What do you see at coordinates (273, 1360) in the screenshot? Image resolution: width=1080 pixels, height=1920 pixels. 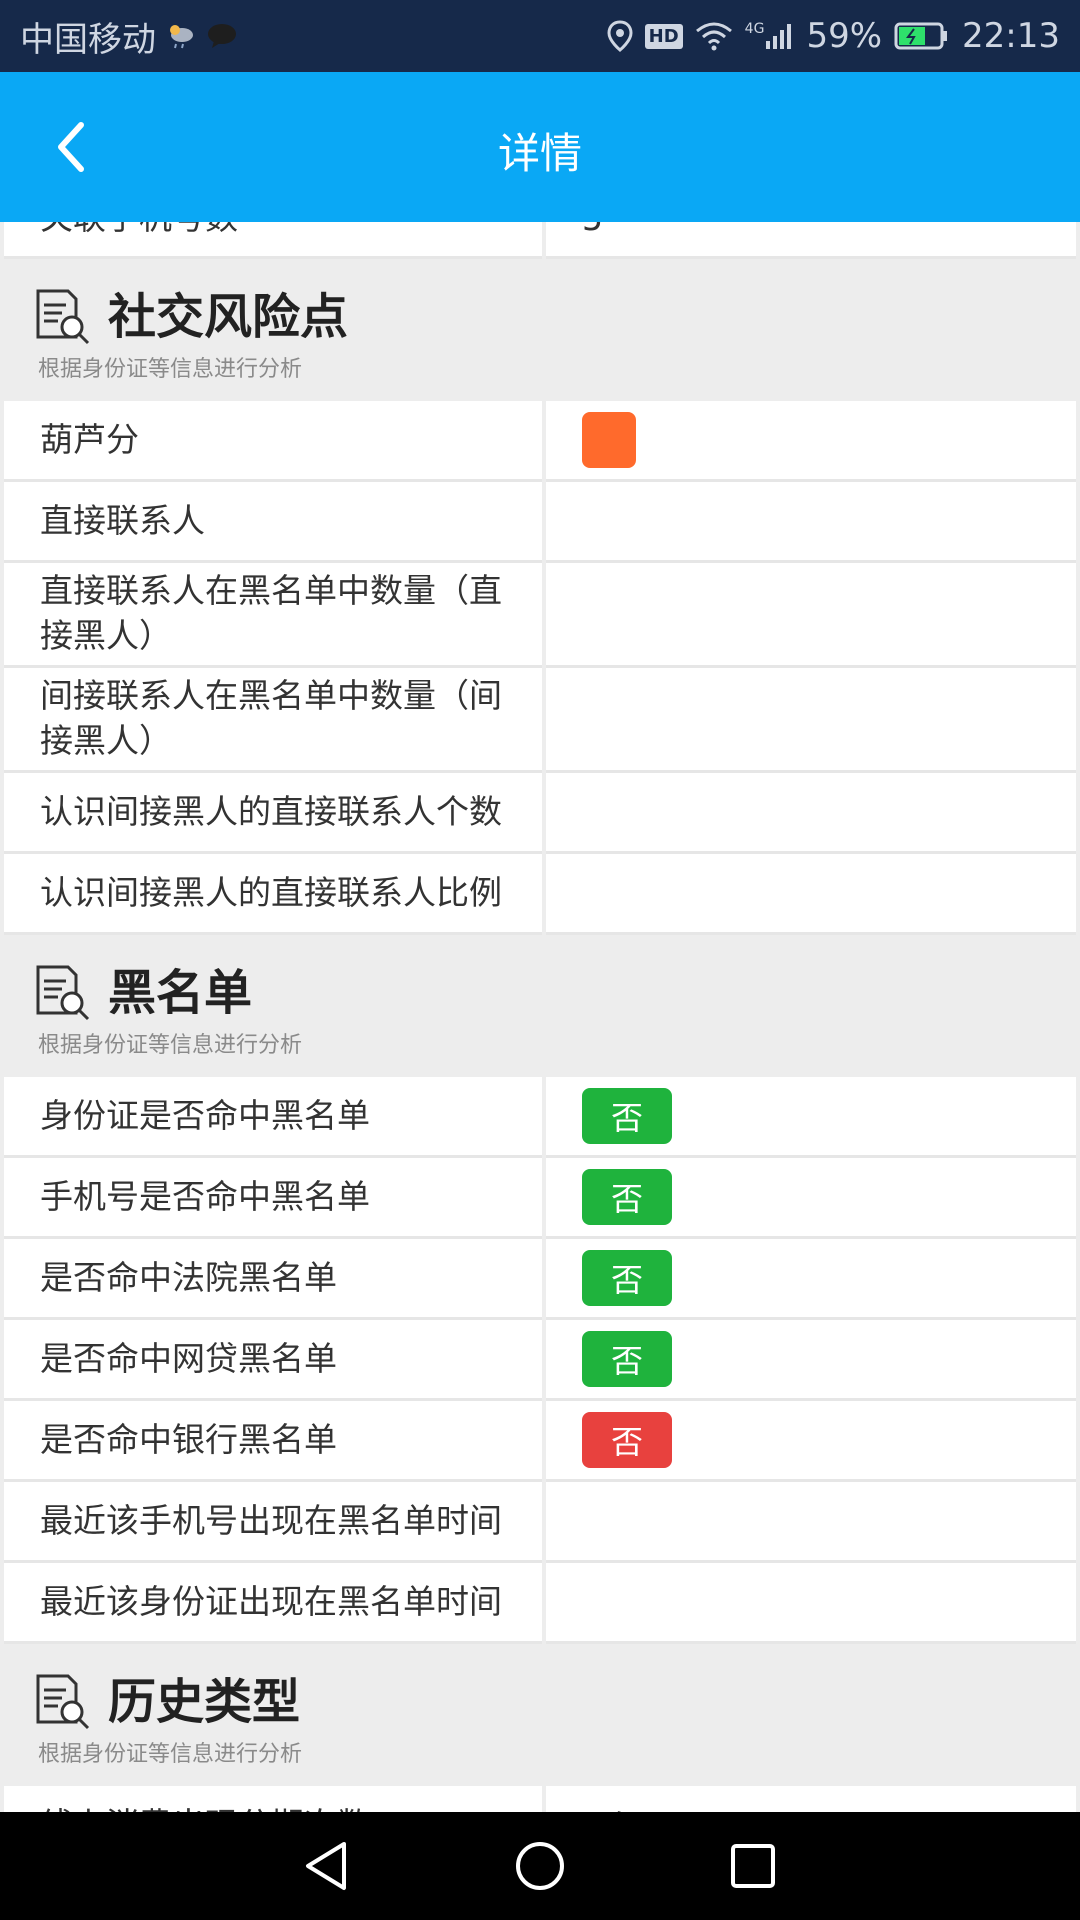 I see `row-label: 是否命中网贷黑名单` at bounding box center [273, 1360].